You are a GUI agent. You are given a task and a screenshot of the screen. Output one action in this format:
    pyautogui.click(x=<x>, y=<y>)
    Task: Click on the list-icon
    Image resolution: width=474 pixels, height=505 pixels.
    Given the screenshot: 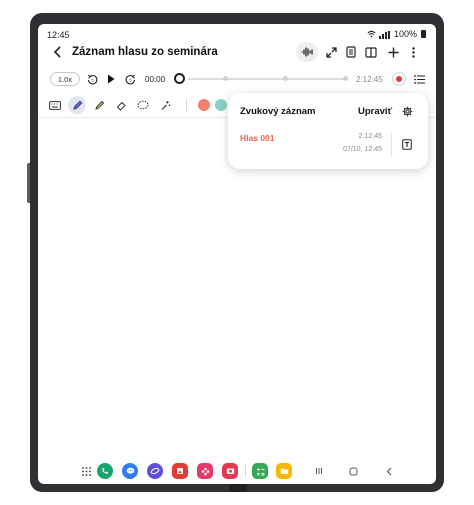 What is the action you would take?
    pyautogui.click(x=419, y=79)
    